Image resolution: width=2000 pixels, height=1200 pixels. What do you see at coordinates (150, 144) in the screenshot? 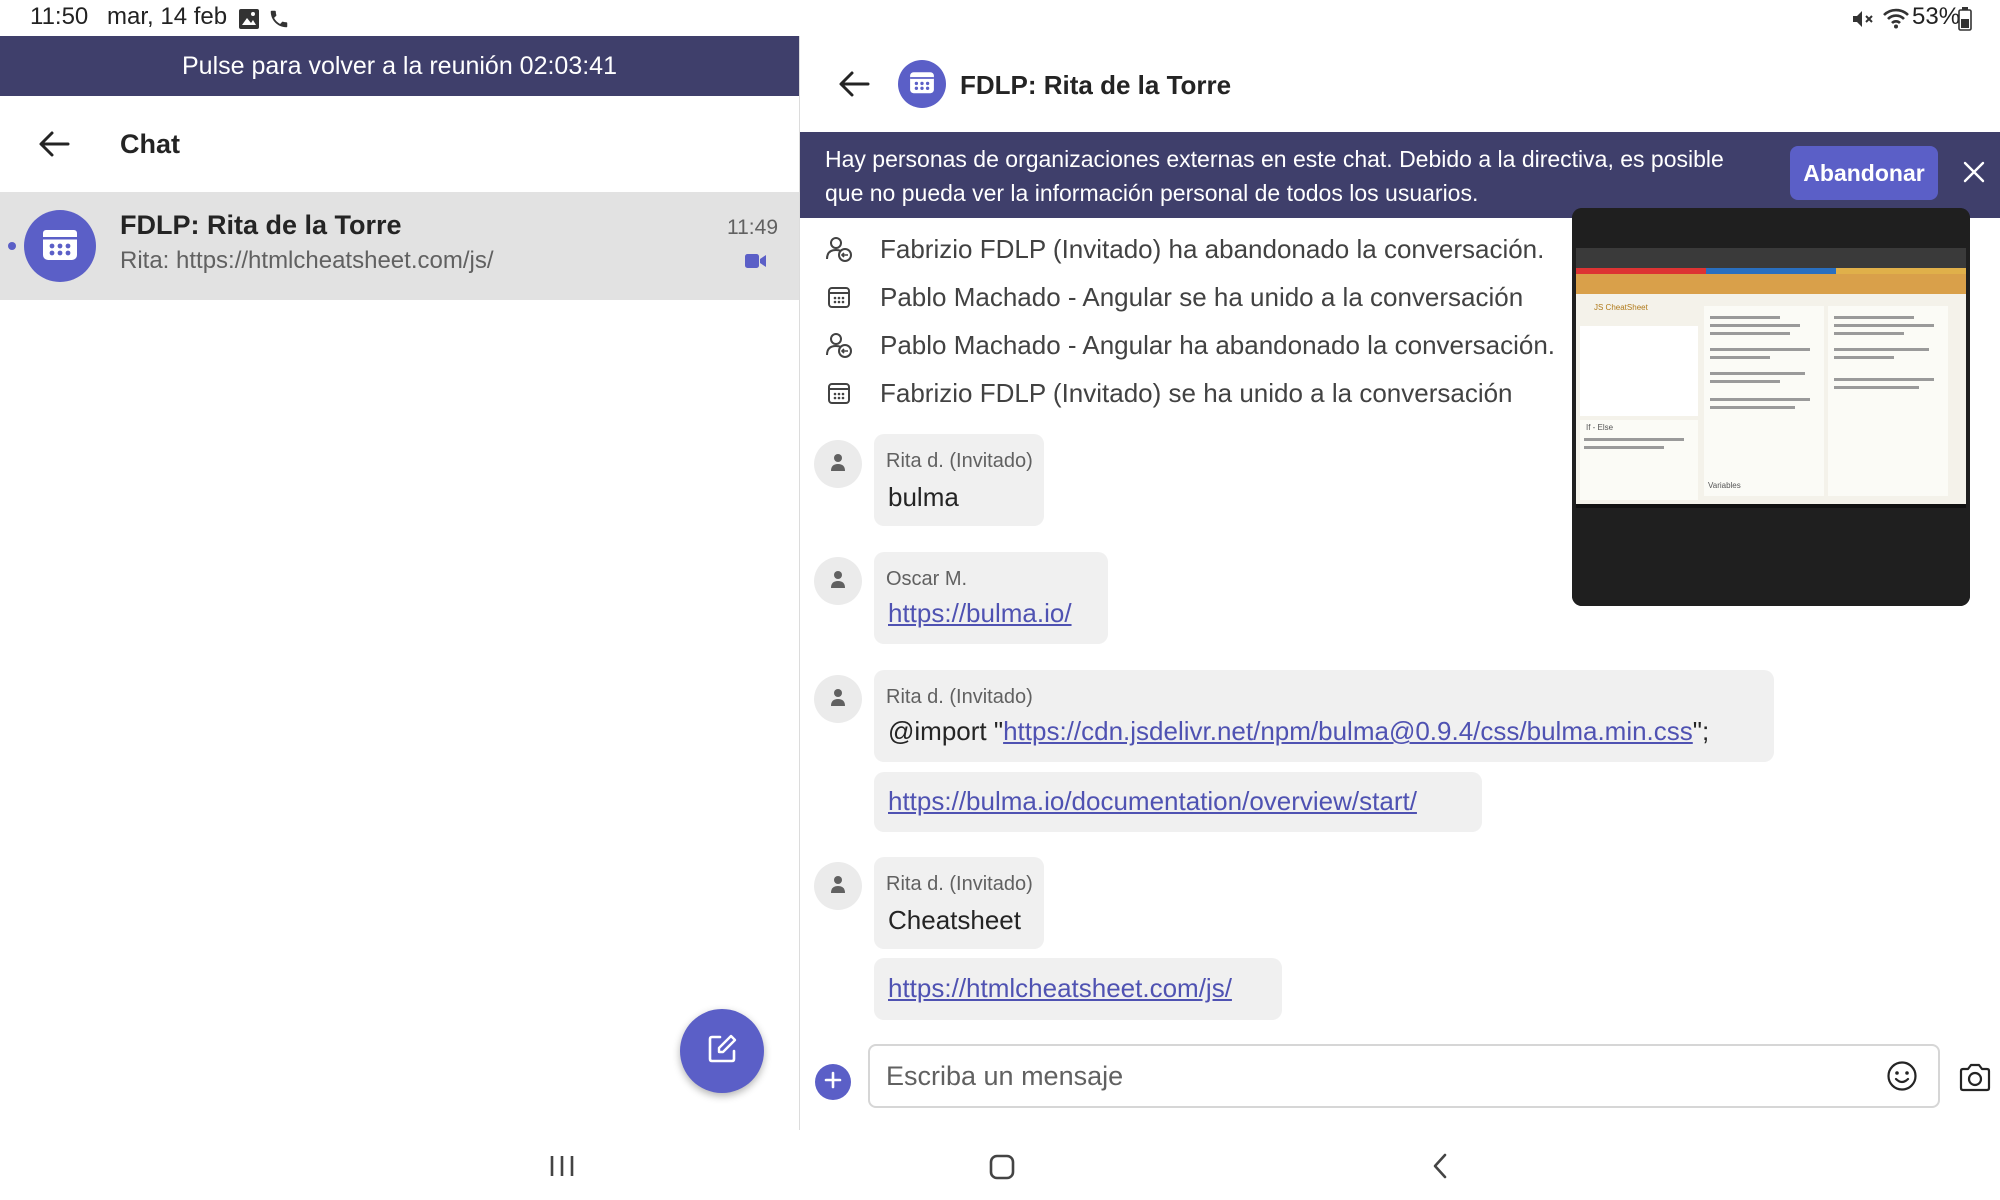
I see `page-title: Chat` at bounding box center [150, 144].